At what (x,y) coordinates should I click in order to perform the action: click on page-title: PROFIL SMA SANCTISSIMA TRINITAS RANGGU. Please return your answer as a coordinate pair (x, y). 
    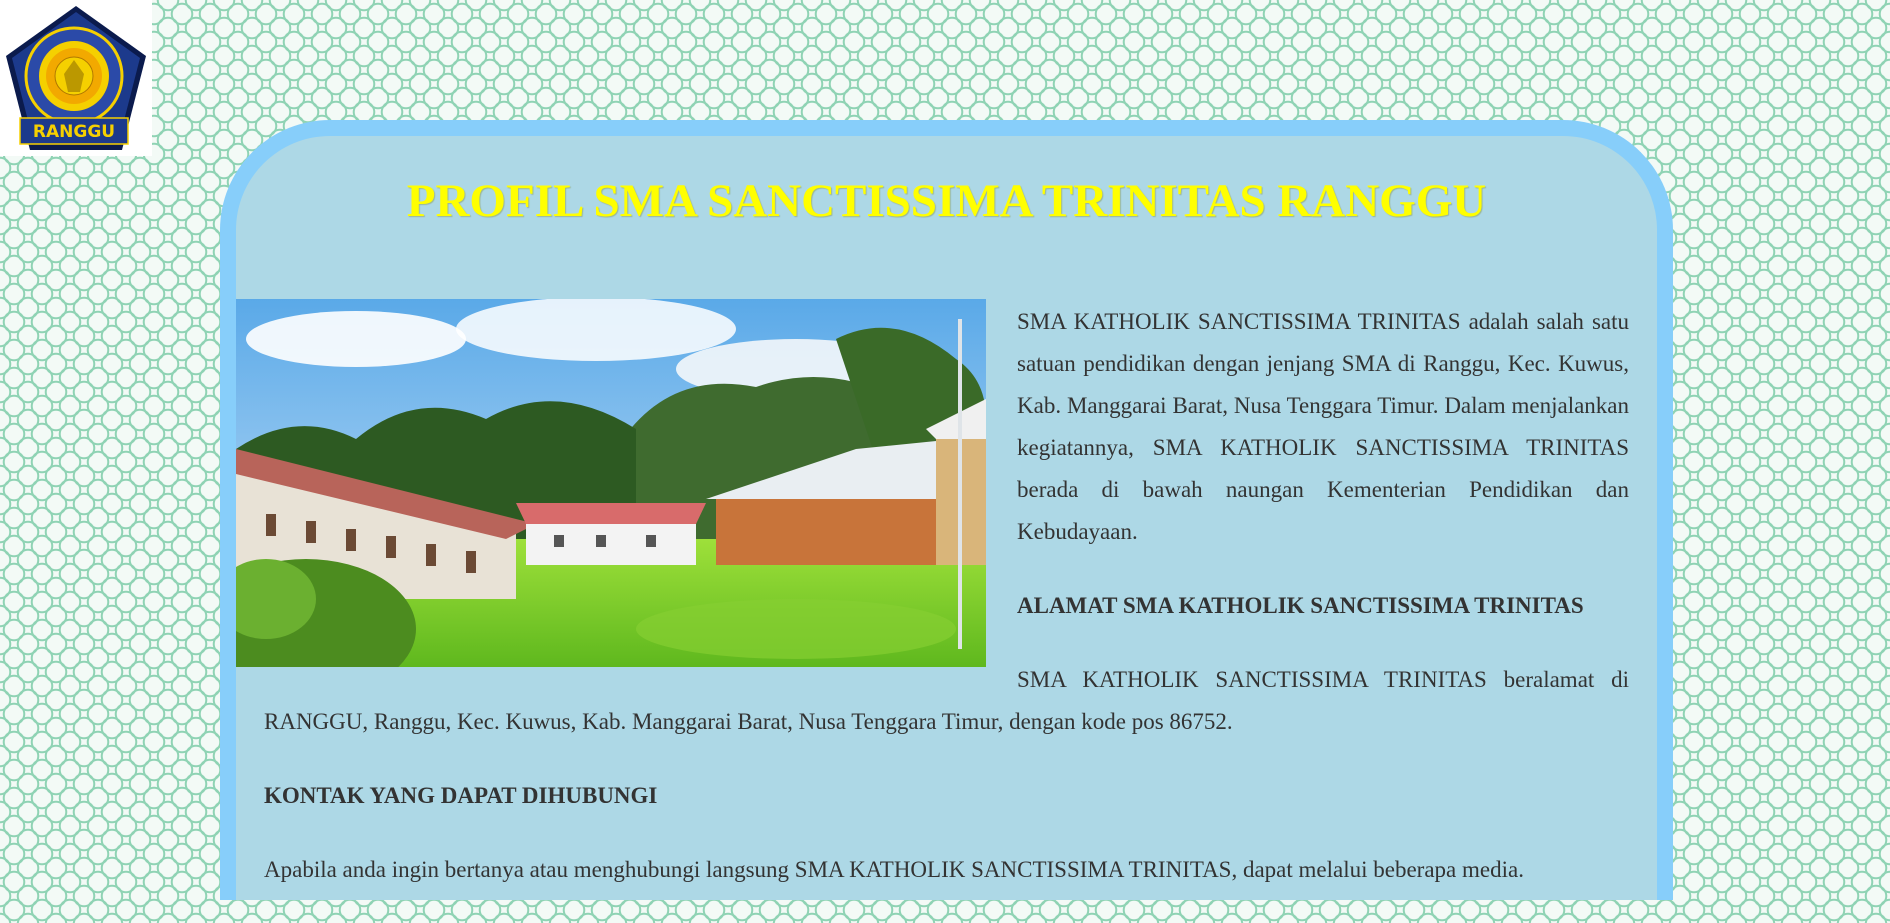
    Looking at the image, I should click on (946, 201).